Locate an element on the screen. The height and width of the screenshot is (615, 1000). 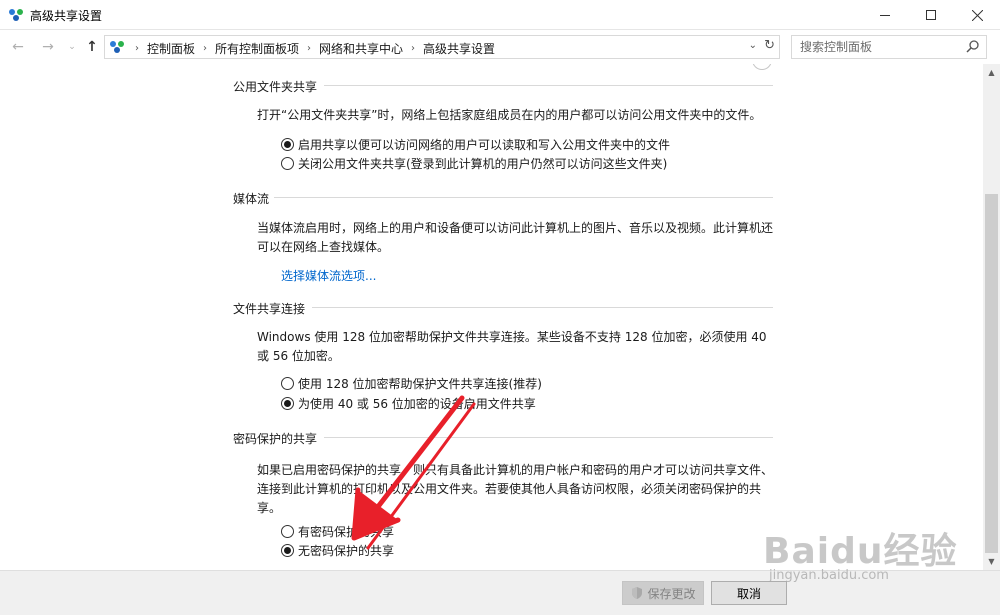
refresh-button: ↻ is located at coordinates (769, 45).